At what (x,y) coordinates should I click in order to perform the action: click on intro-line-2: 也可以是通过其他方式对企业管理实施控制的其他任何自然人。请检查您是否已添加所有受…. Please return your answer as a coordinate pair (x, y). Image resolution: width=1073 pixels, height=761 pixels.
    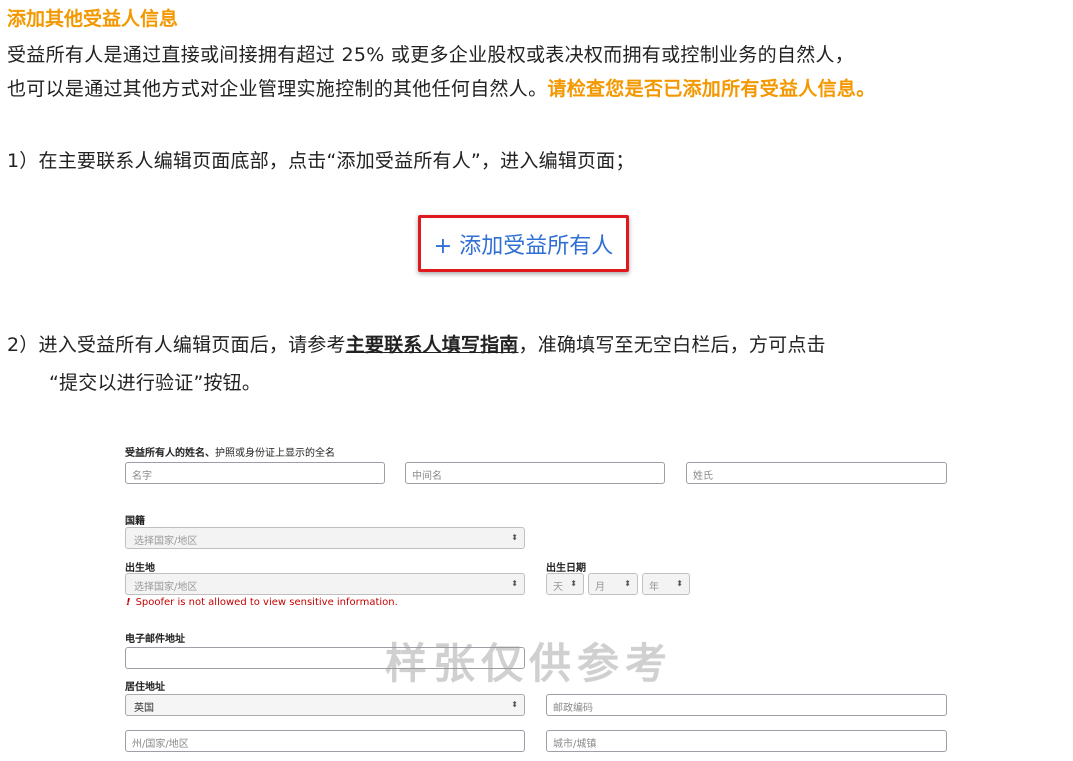
    Looking at the image, I should click on (540, 89).